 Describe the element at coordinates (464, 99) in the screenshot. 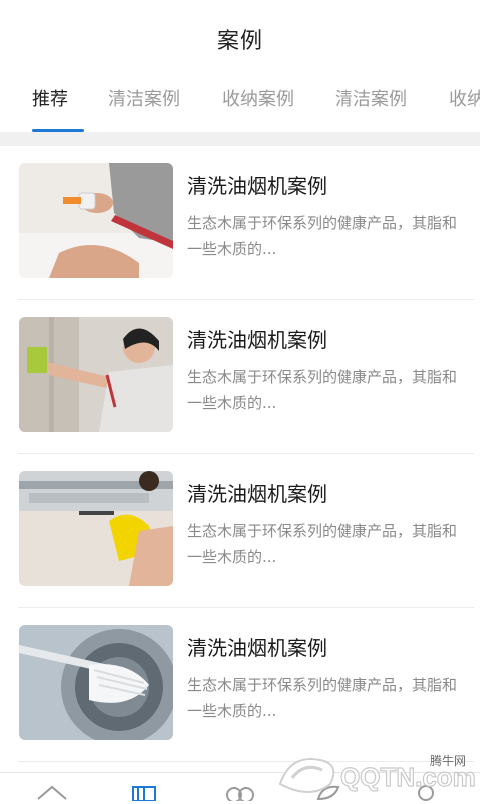

I see `tab-label: 收纳` at that location.